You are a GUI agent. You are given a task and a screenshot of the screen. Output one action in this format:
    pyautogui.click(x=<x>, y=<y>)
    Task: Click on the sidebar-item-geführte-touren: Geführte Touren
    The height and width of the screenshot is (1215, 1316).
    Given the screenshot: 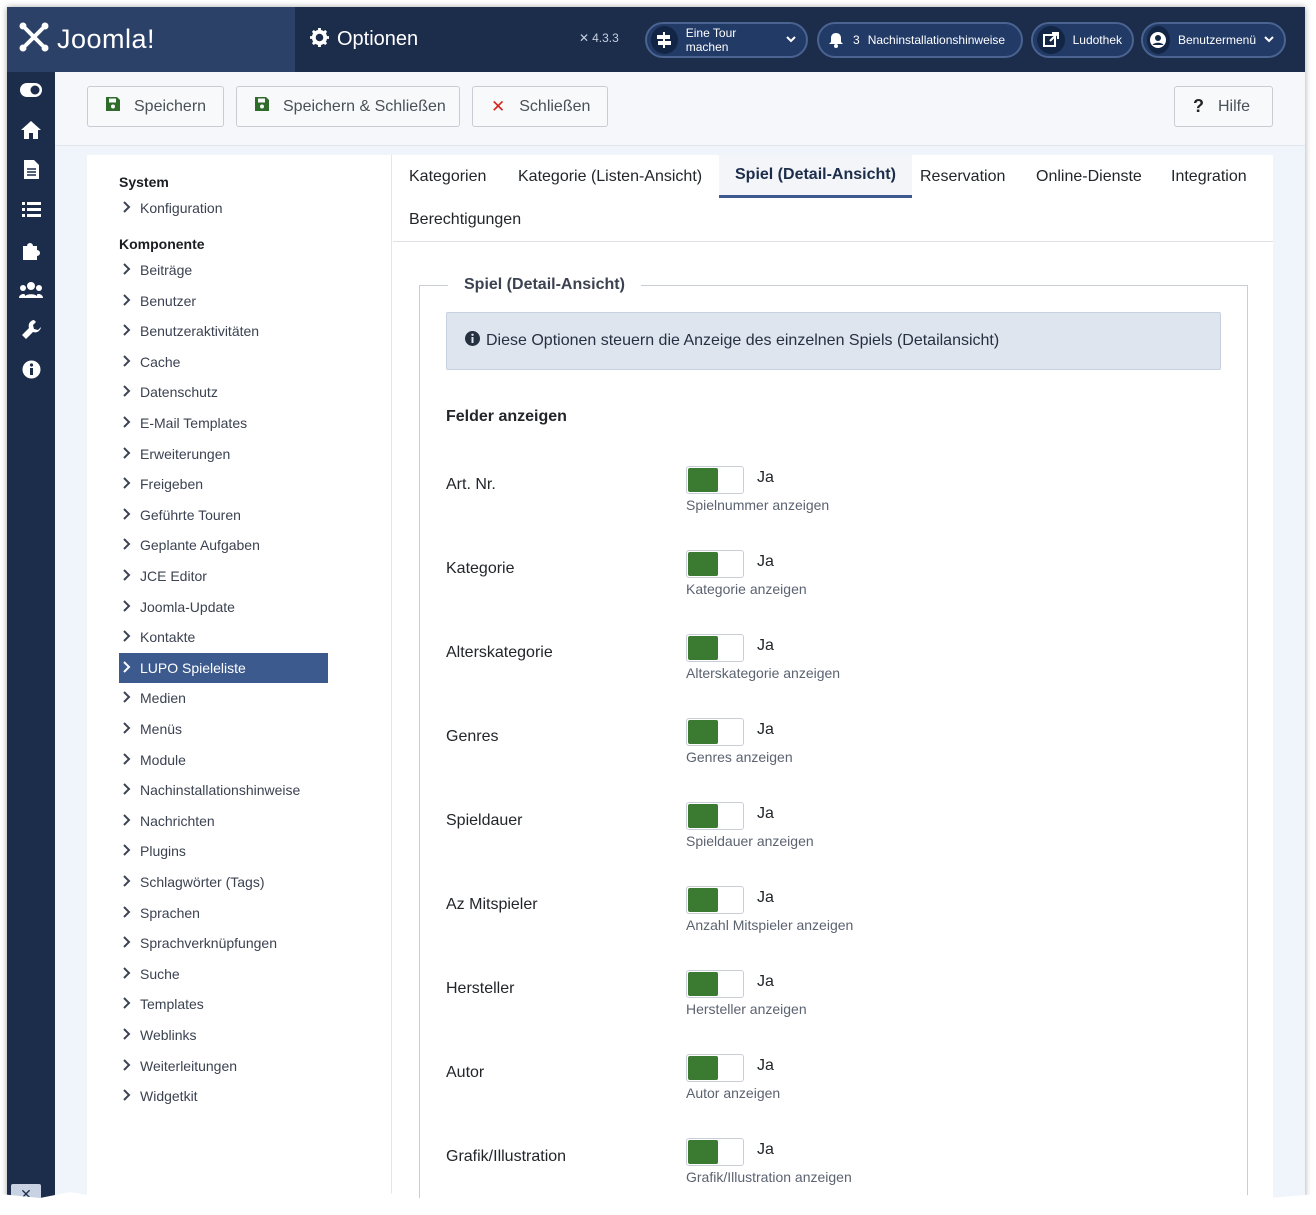 What is the action you would take?
    pyautogui.click(x=223, y=515)
    